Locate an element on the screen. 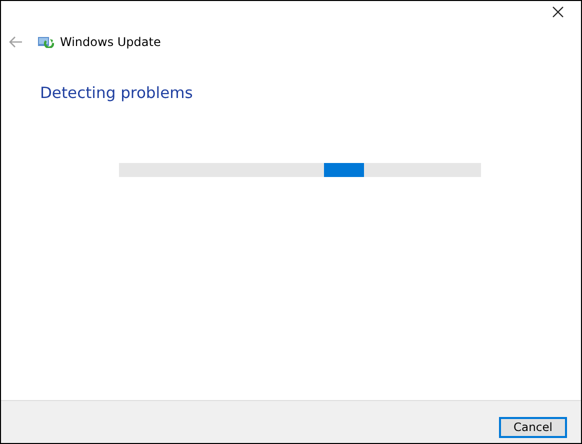 This screenshot has width=582, height=444. close-icon is located at coordinates (558, 12).